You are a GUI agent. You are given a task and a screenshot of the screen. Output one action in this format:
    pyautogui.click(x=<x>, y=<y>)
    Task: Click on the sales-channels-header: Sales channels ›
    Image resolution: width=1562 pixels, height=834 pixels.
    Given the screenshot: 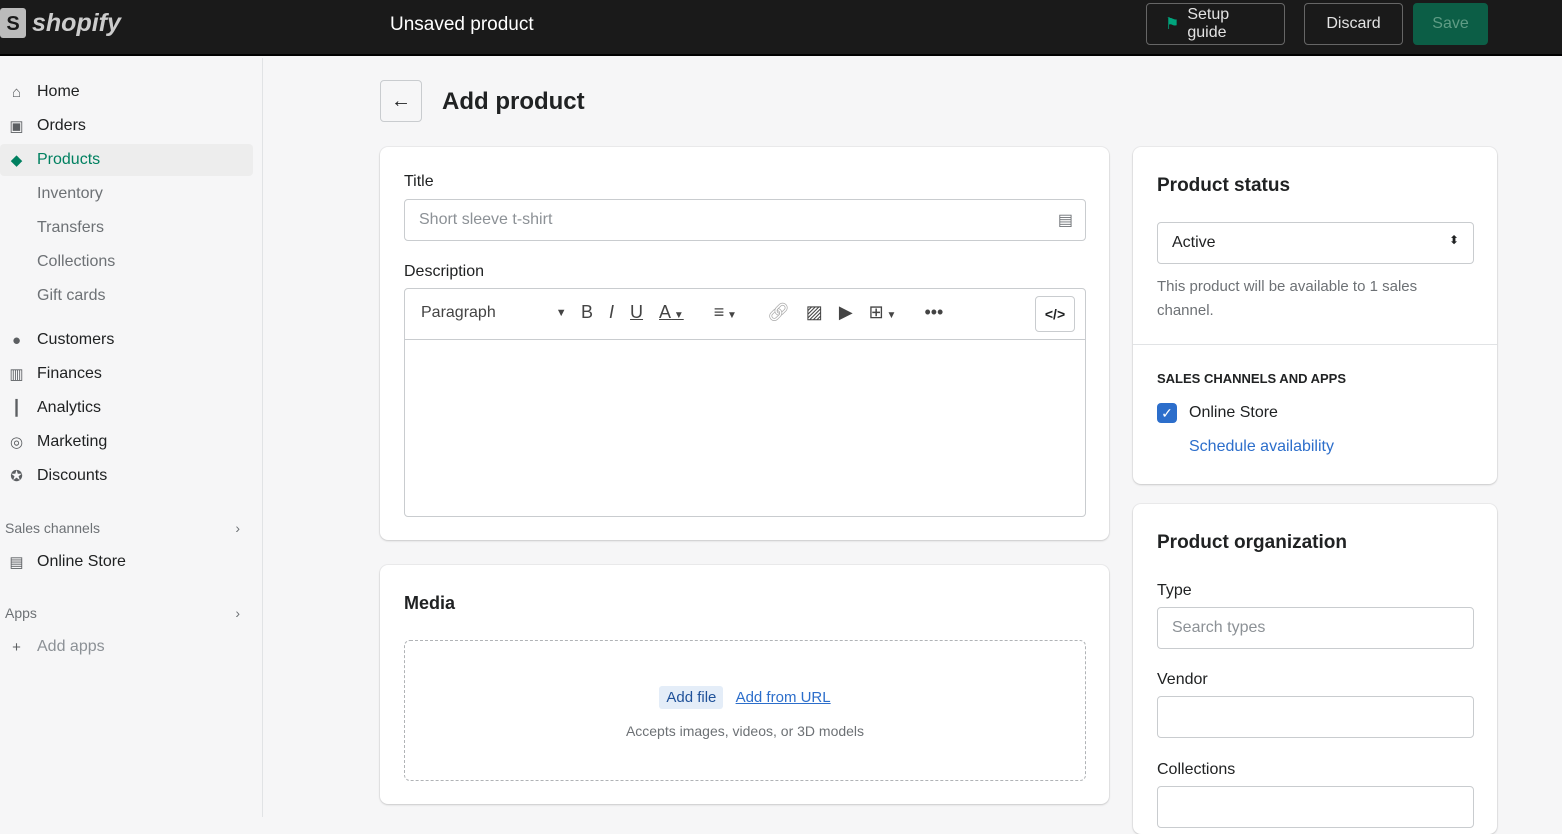 What is the action you would take?
    pyautogui.click(x=122, y=528)
    